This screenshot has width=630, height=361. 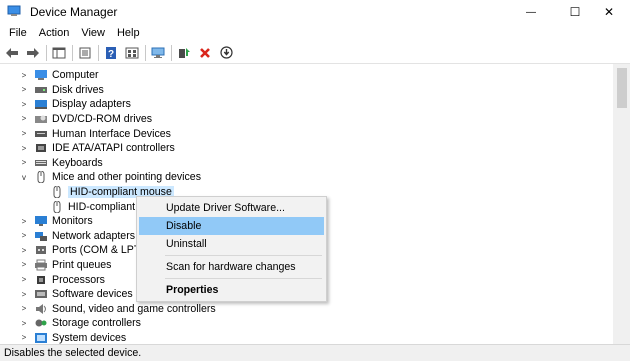 I want to click on tree-node-mice: v Mice and other pointing devices, so click(x=110, y=177).